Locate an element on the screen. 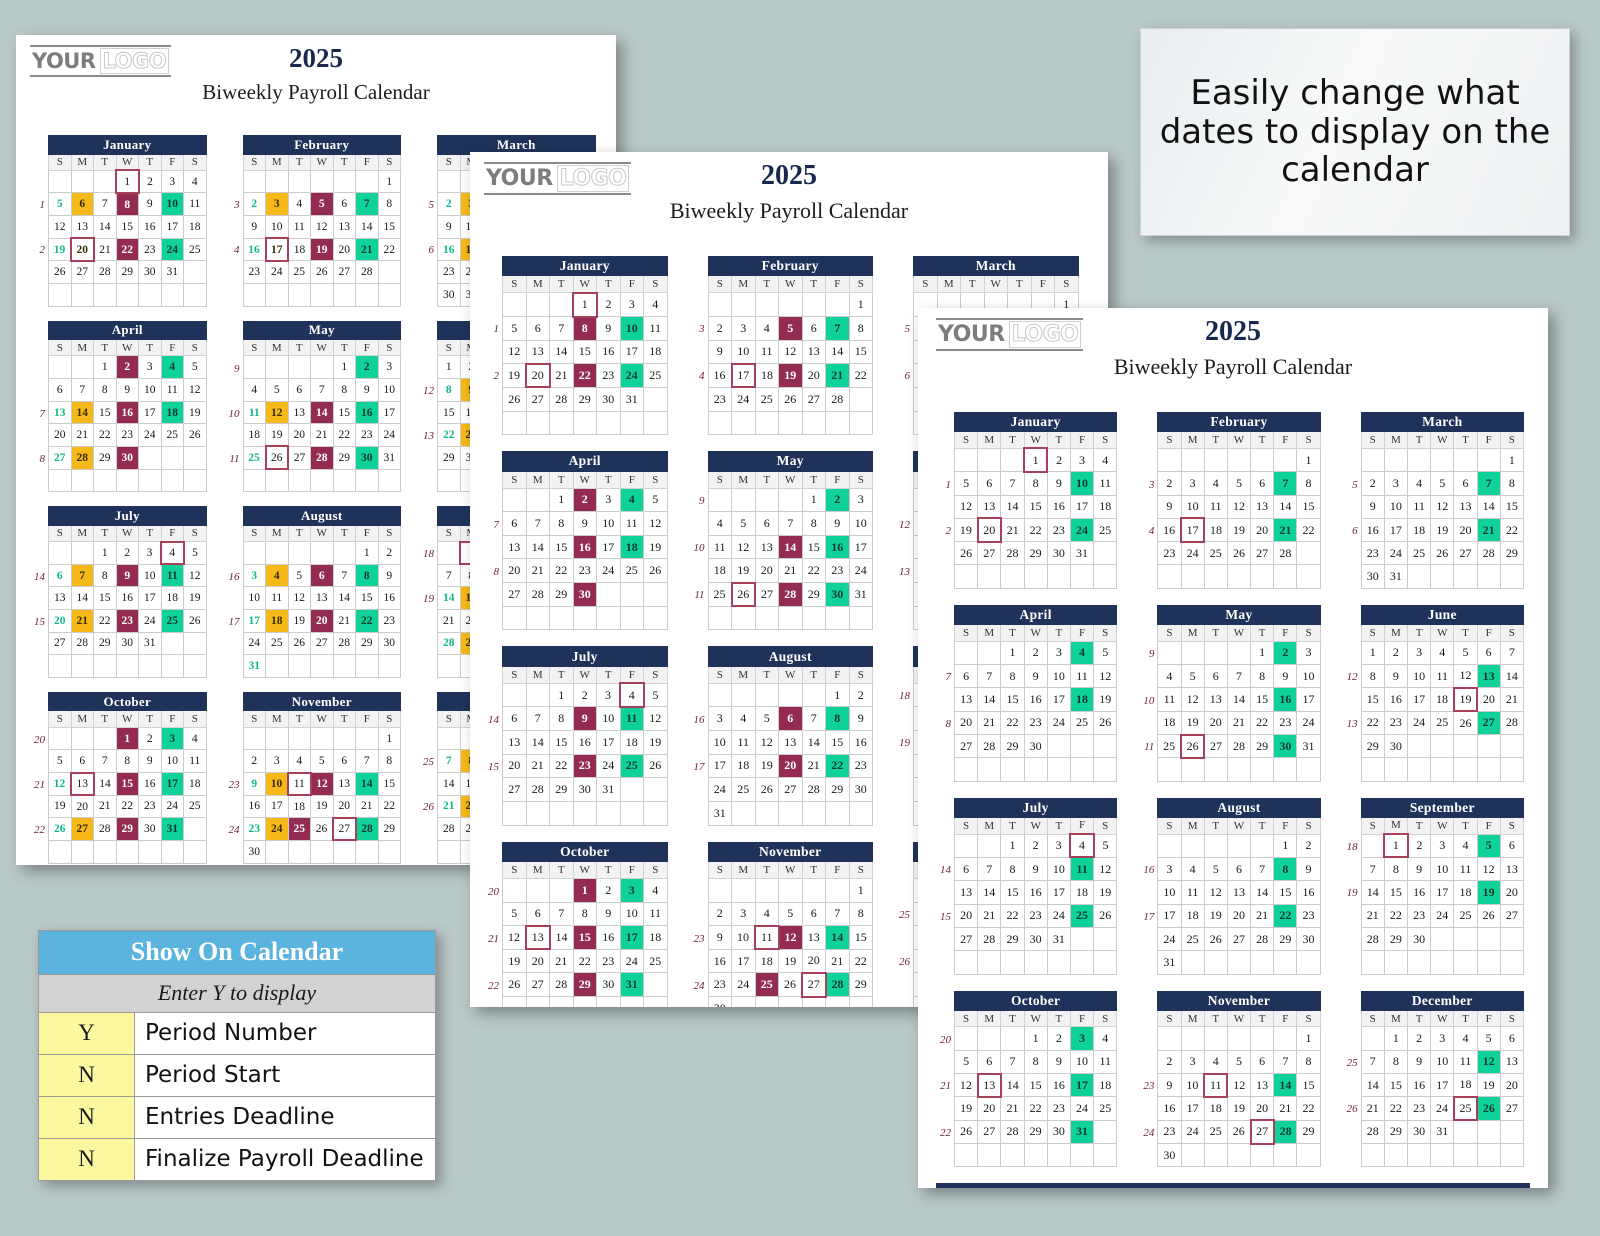 This screenshot has height=1236, width=1600. day-cell-pay-date: 22 is located at coordinates (367, 620).